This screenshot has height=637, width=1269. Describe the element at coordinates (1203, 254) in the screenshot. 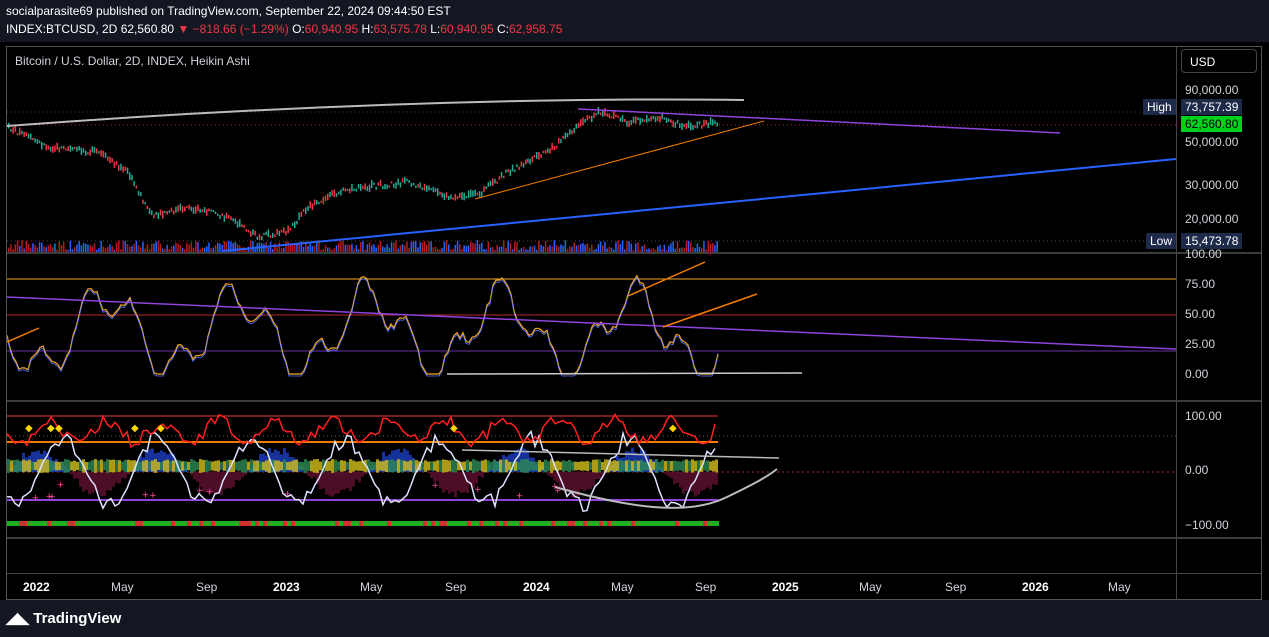

I see `rsi-tick: 100.00` at that location.